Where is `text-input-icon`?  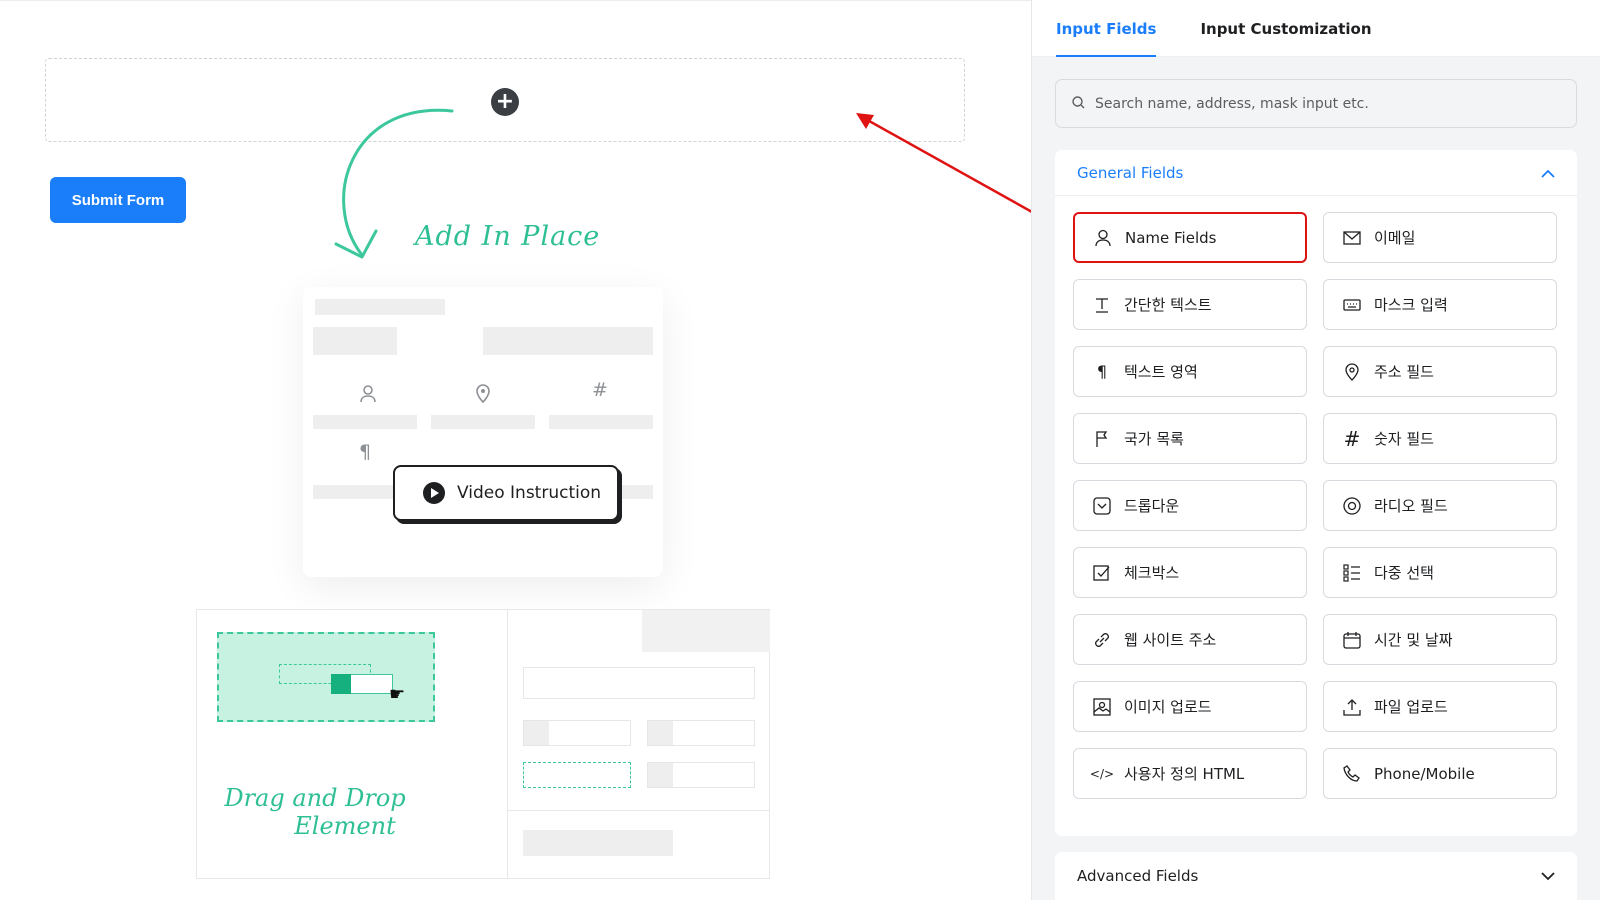 text-input-icon is located at coordinates (1102, 305).